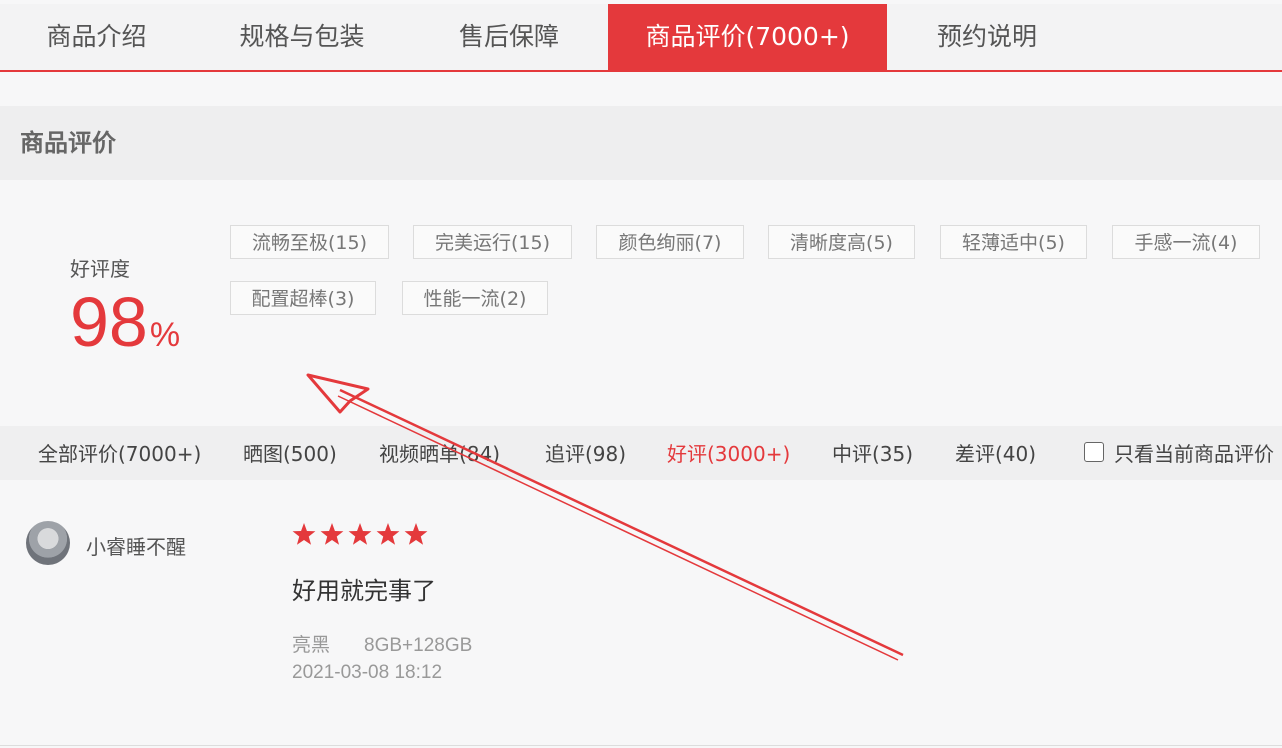 The width and height of the screenshot is (1282, 748). Describe the element at coordinates (303, 298) in the screenshot. I see `review-tag: 配置超棒(3)` at that location.